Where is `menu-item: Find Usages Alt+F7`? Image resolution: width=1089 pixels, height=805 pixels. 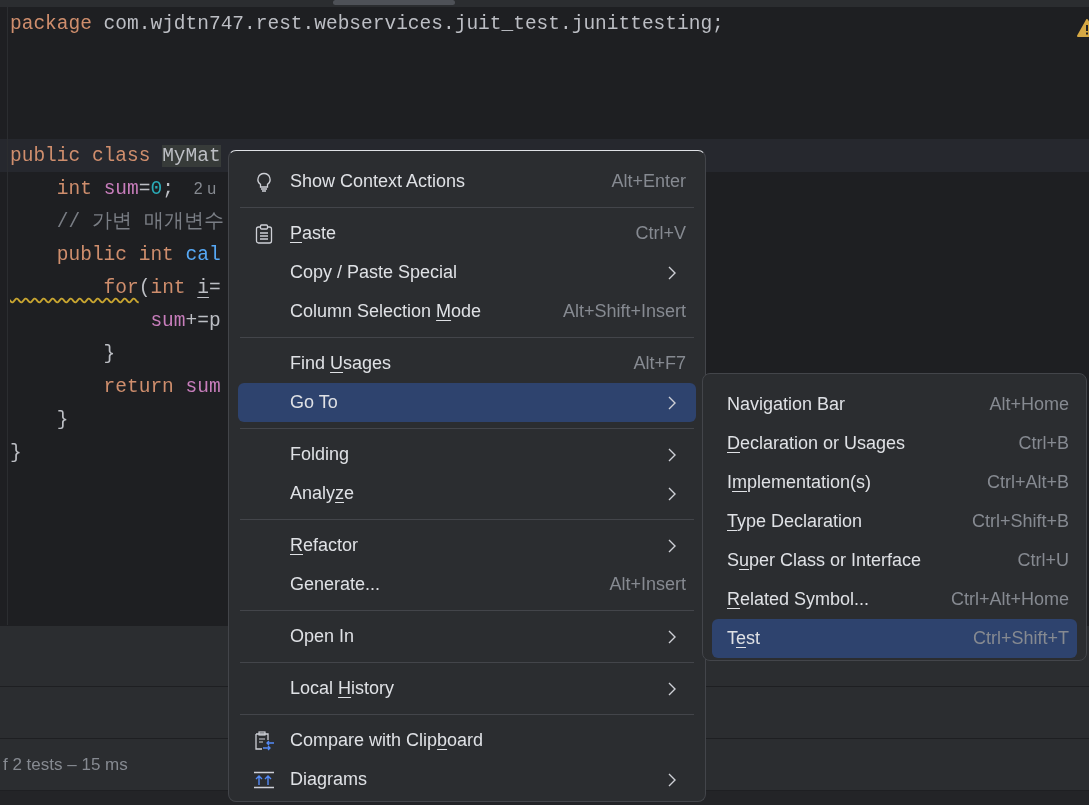 menu-item: Find Usages Alt+F7 is located at coordinates (467, 363).